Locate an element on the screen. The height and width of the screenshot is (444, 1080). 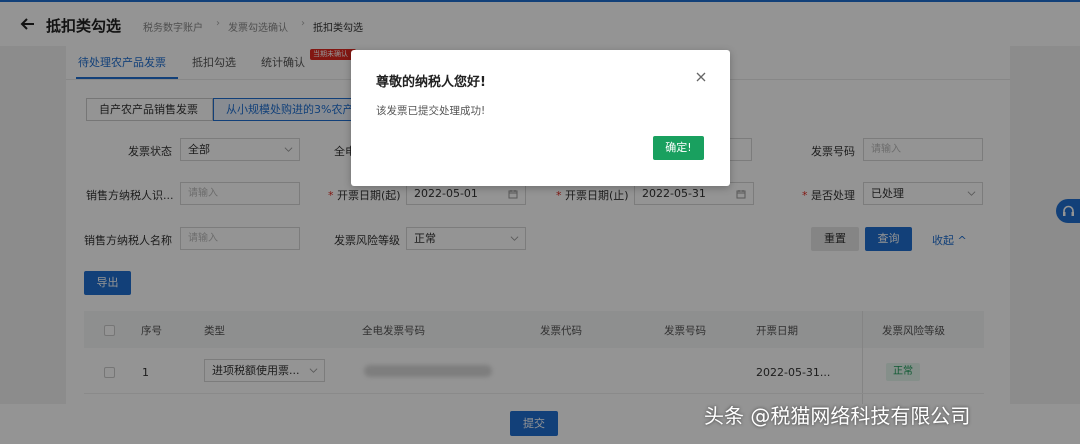
confirm-button: 确定! is located at coordinates (678, 148).